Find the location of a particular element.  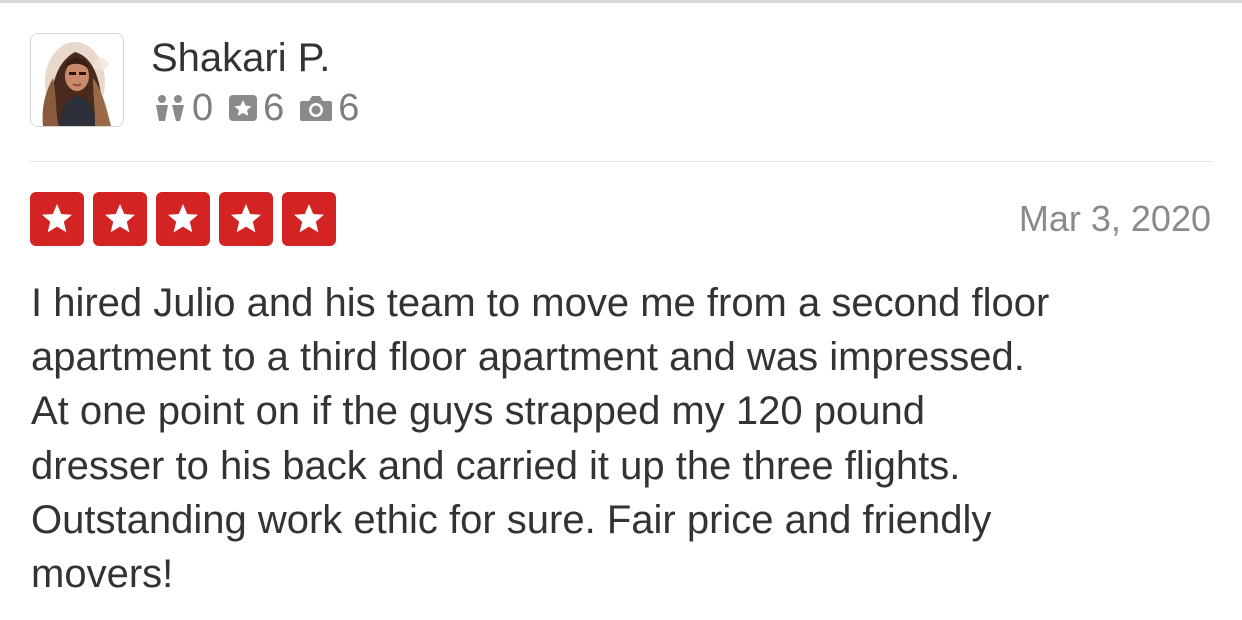

camera-icon is located at coordinates (316, 108).